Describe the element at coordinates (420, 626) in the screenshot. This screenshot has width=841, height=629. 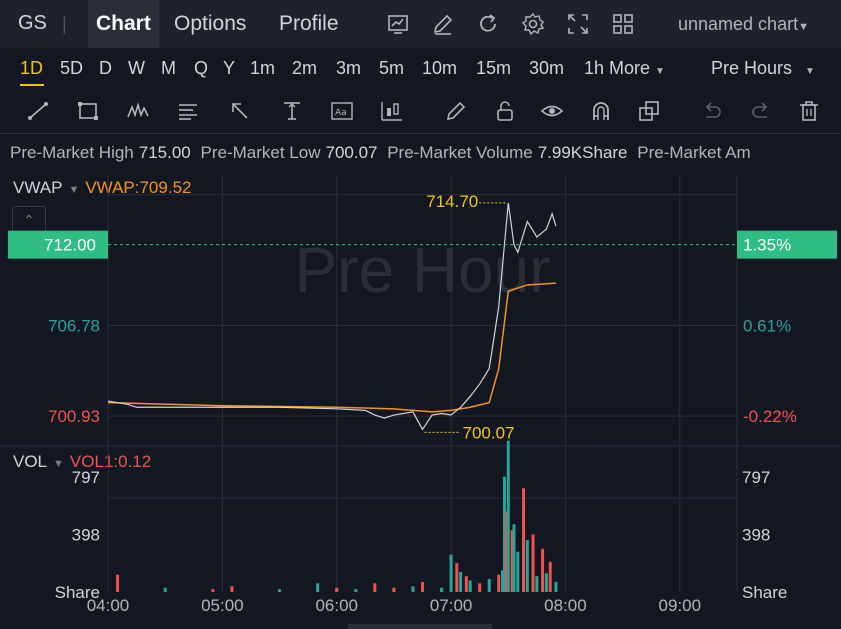
I see `time-scrollbar` at that location.